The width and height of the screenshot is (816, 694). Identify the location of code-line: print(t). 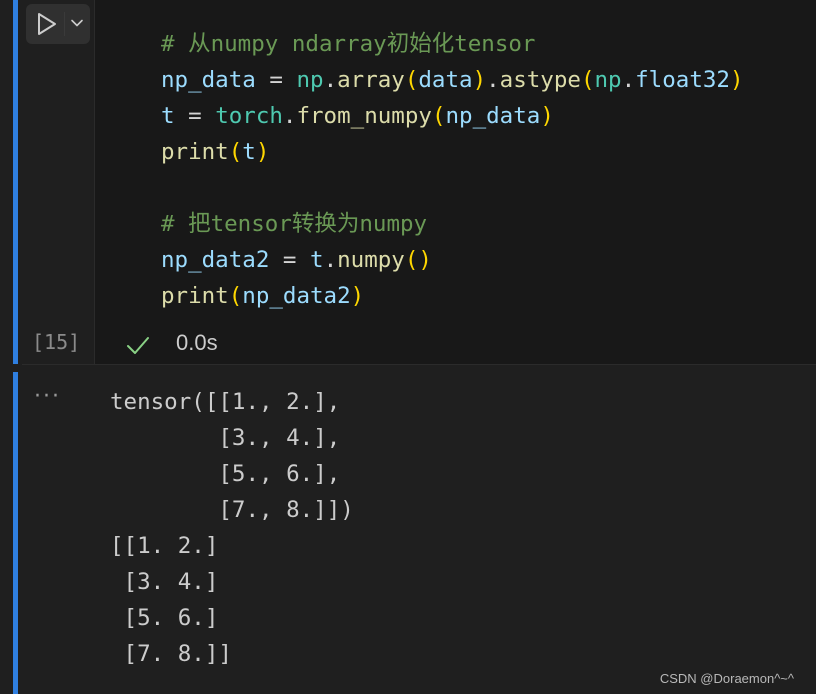
(452, 152).